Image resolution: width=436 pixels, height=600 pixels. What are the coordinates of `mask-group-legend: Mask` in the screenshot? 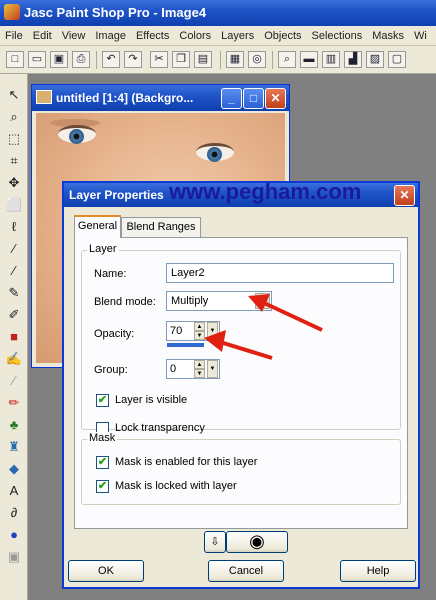 It's located at (102, 438).